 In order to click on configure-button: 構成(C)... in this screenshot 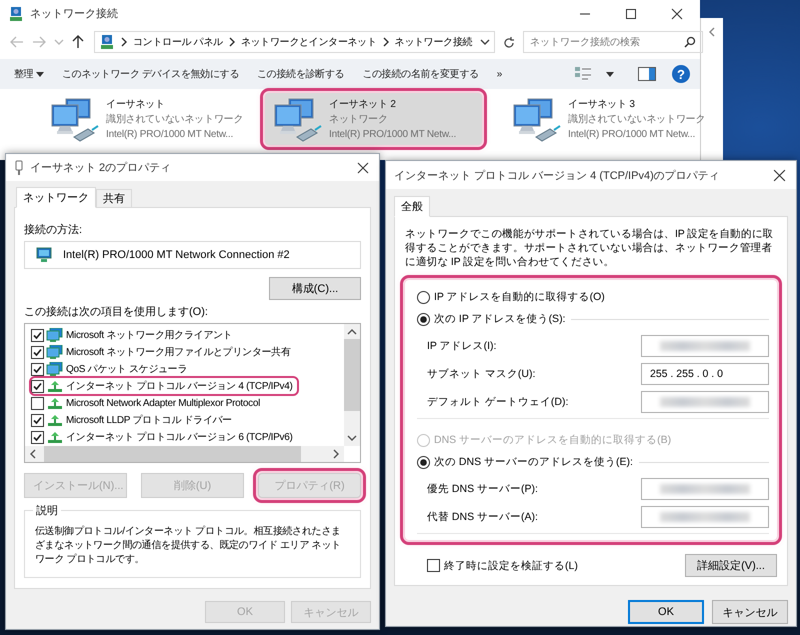, I will do `click(315, 288)`.